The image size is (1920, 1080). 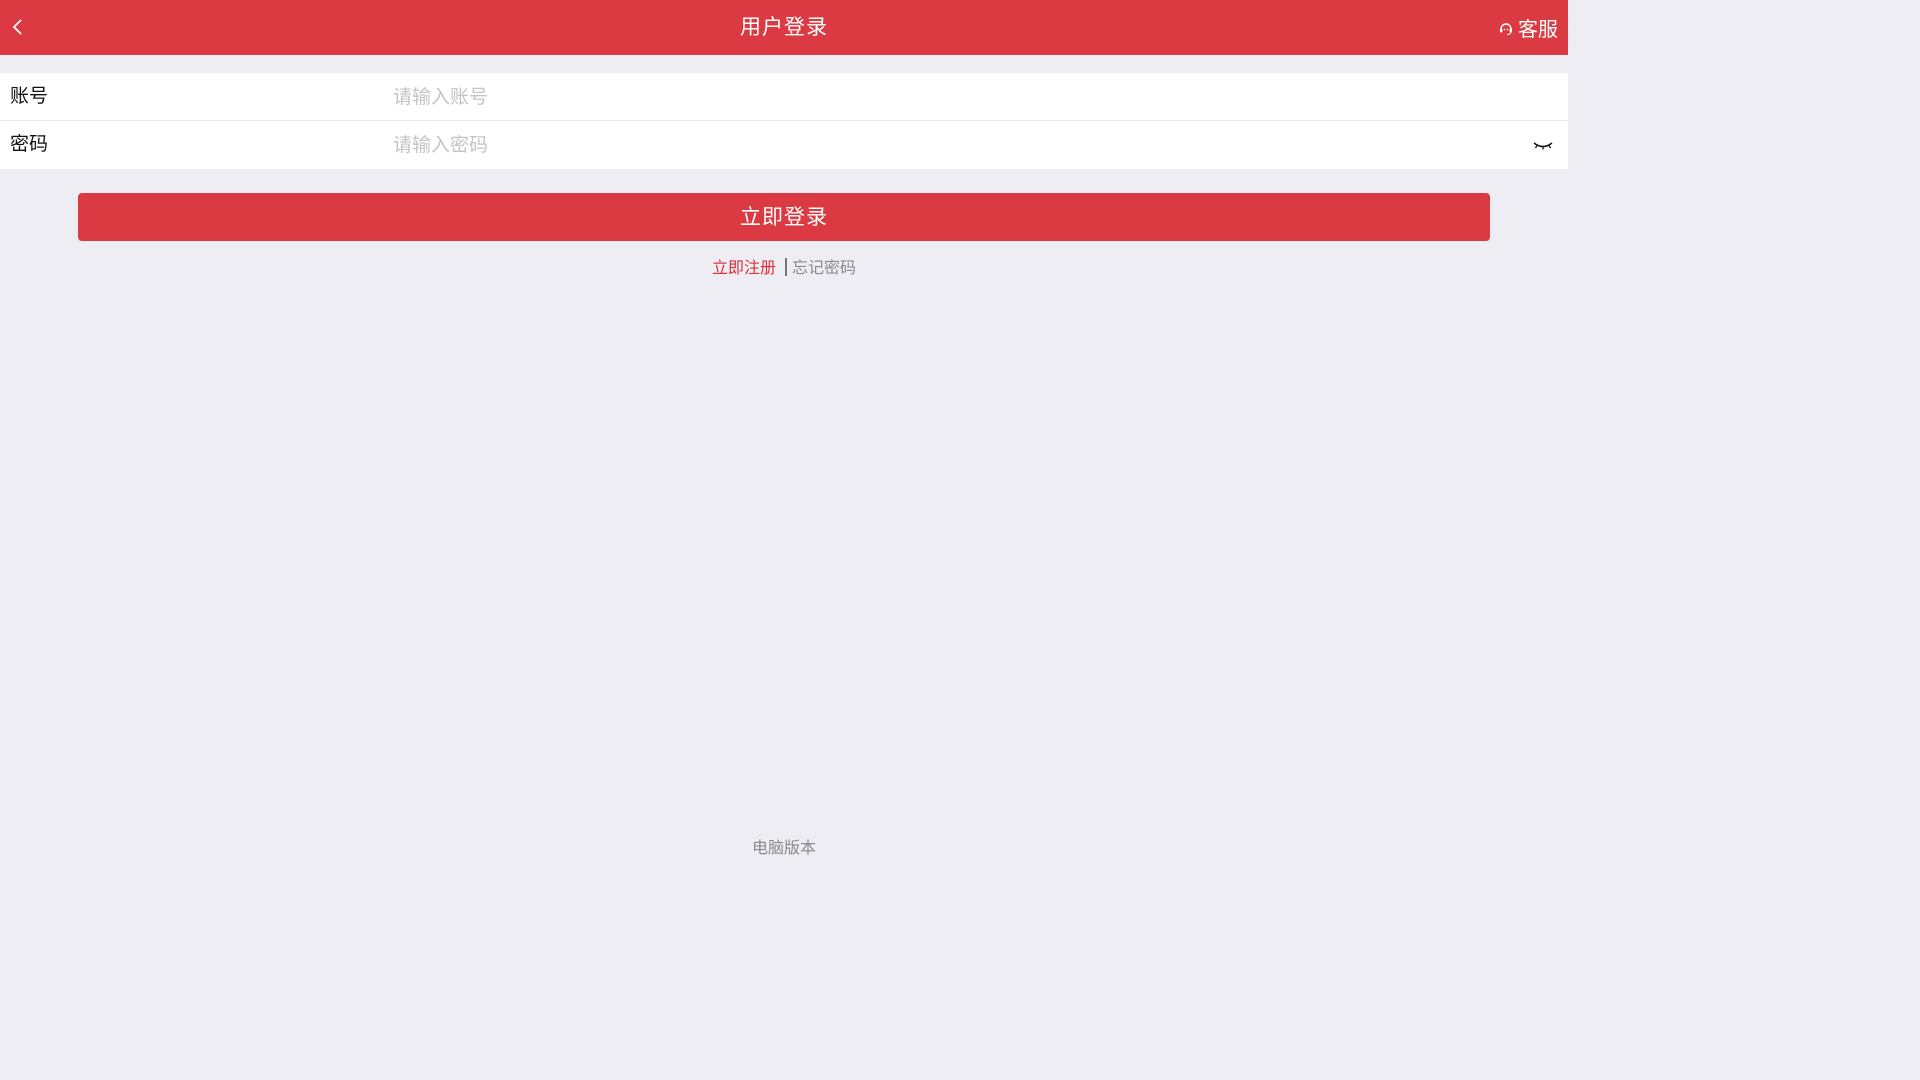 What do you see at coordinates (943, 97) in the screenshot?
I see `account-input` at bounding box center [943, 97].